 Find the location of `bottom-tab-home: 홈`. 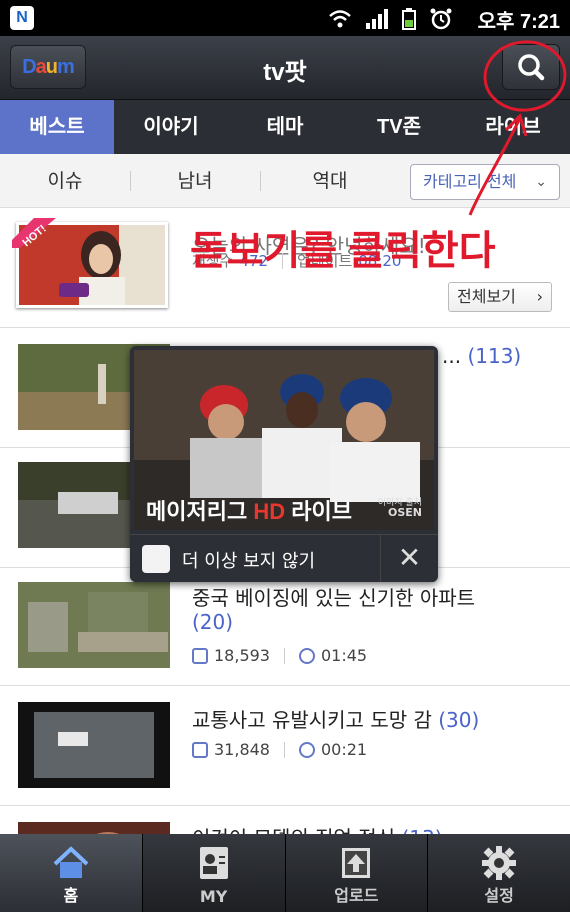

bottom-tab-home: 홈 is located at coordinates (71, 873).